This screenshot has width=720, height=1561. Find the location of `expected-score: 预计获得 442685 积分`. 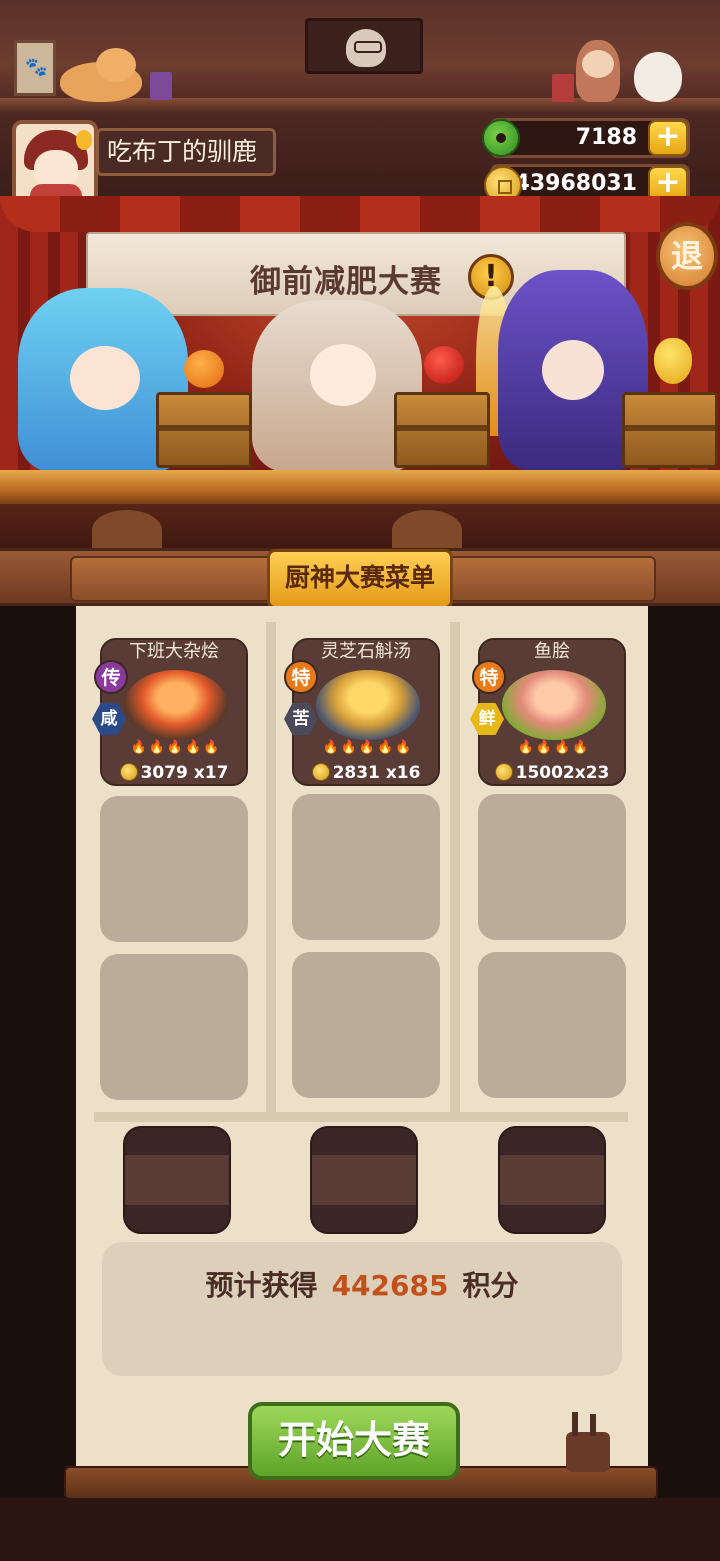

expected-score: 预计获得 442685 积分 is located at coordinates (362, 1285).